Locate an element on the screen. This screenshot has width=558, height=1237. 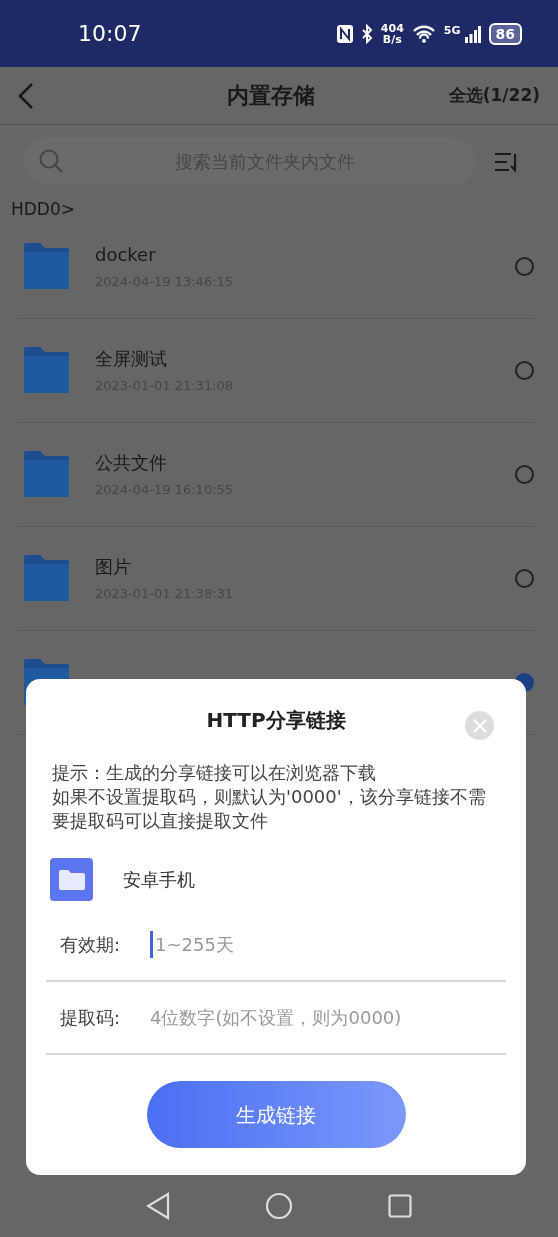
wifi-icon is located at coordinates (423, 33).